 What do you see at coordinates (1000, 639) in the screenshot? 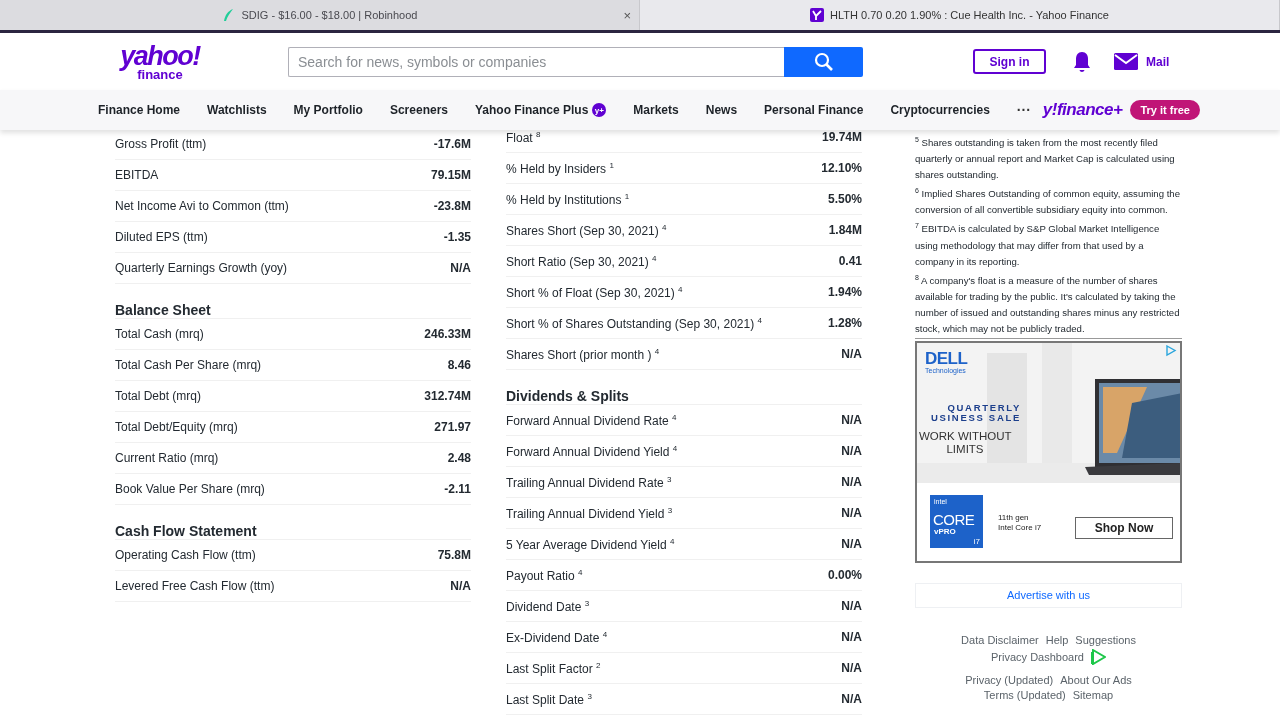
I see `footer-link: Data Disclaimer` at bounding box center [1000, 639].